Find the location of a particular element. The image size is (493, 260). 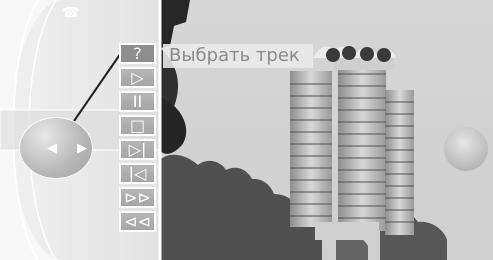

right-arrow-icon: ▶ is located at coordinates (82, 148).